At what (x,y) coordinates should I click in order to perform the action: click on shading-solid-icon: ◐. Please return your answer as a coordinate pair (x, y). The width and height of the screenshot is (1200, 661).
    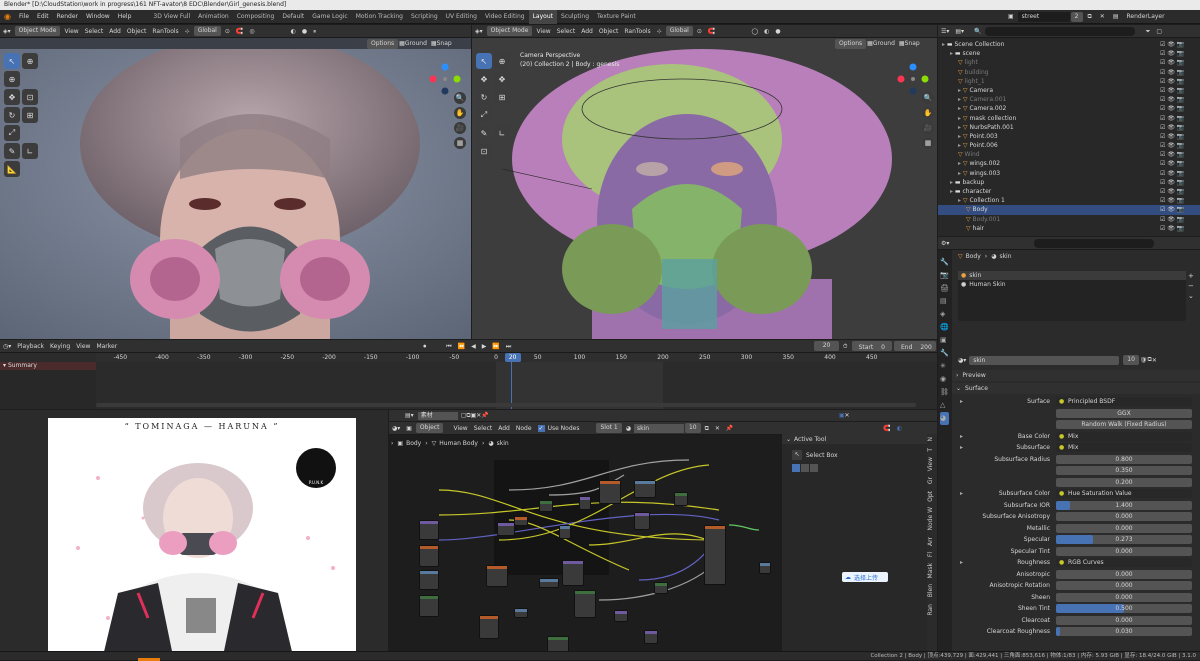
    Looking at the image, I should click on (293, 31).